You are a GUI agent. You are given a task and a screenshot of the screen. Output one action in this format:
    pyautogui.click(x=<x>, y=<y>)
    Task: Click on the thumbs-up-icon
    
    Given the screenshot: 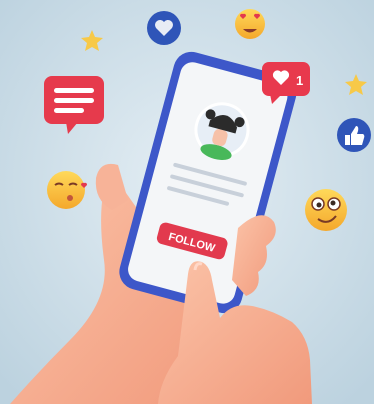 What is the action you would take?
    pyautogui.click(x=354, y=135)
    